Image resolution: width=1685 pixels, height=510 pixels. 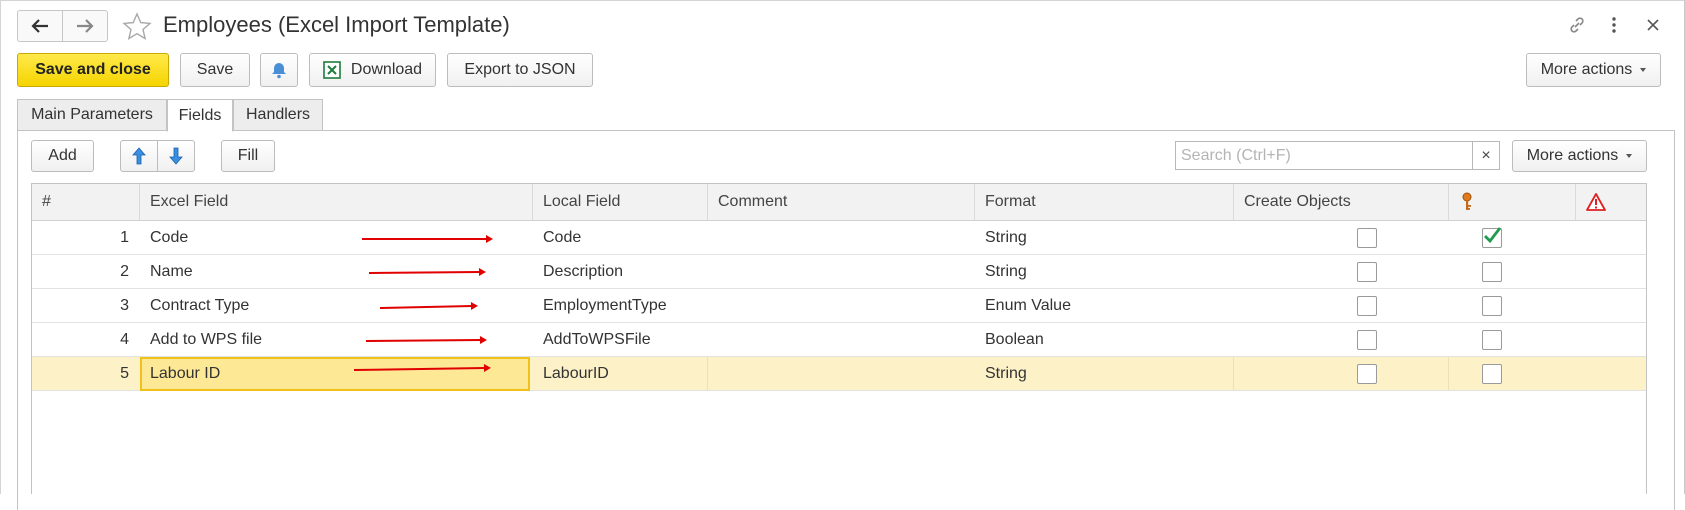 What do you see at coordinates (427, 239) in the screenshot?
I see `annotation-arrow` at bounding box center [427, 239].